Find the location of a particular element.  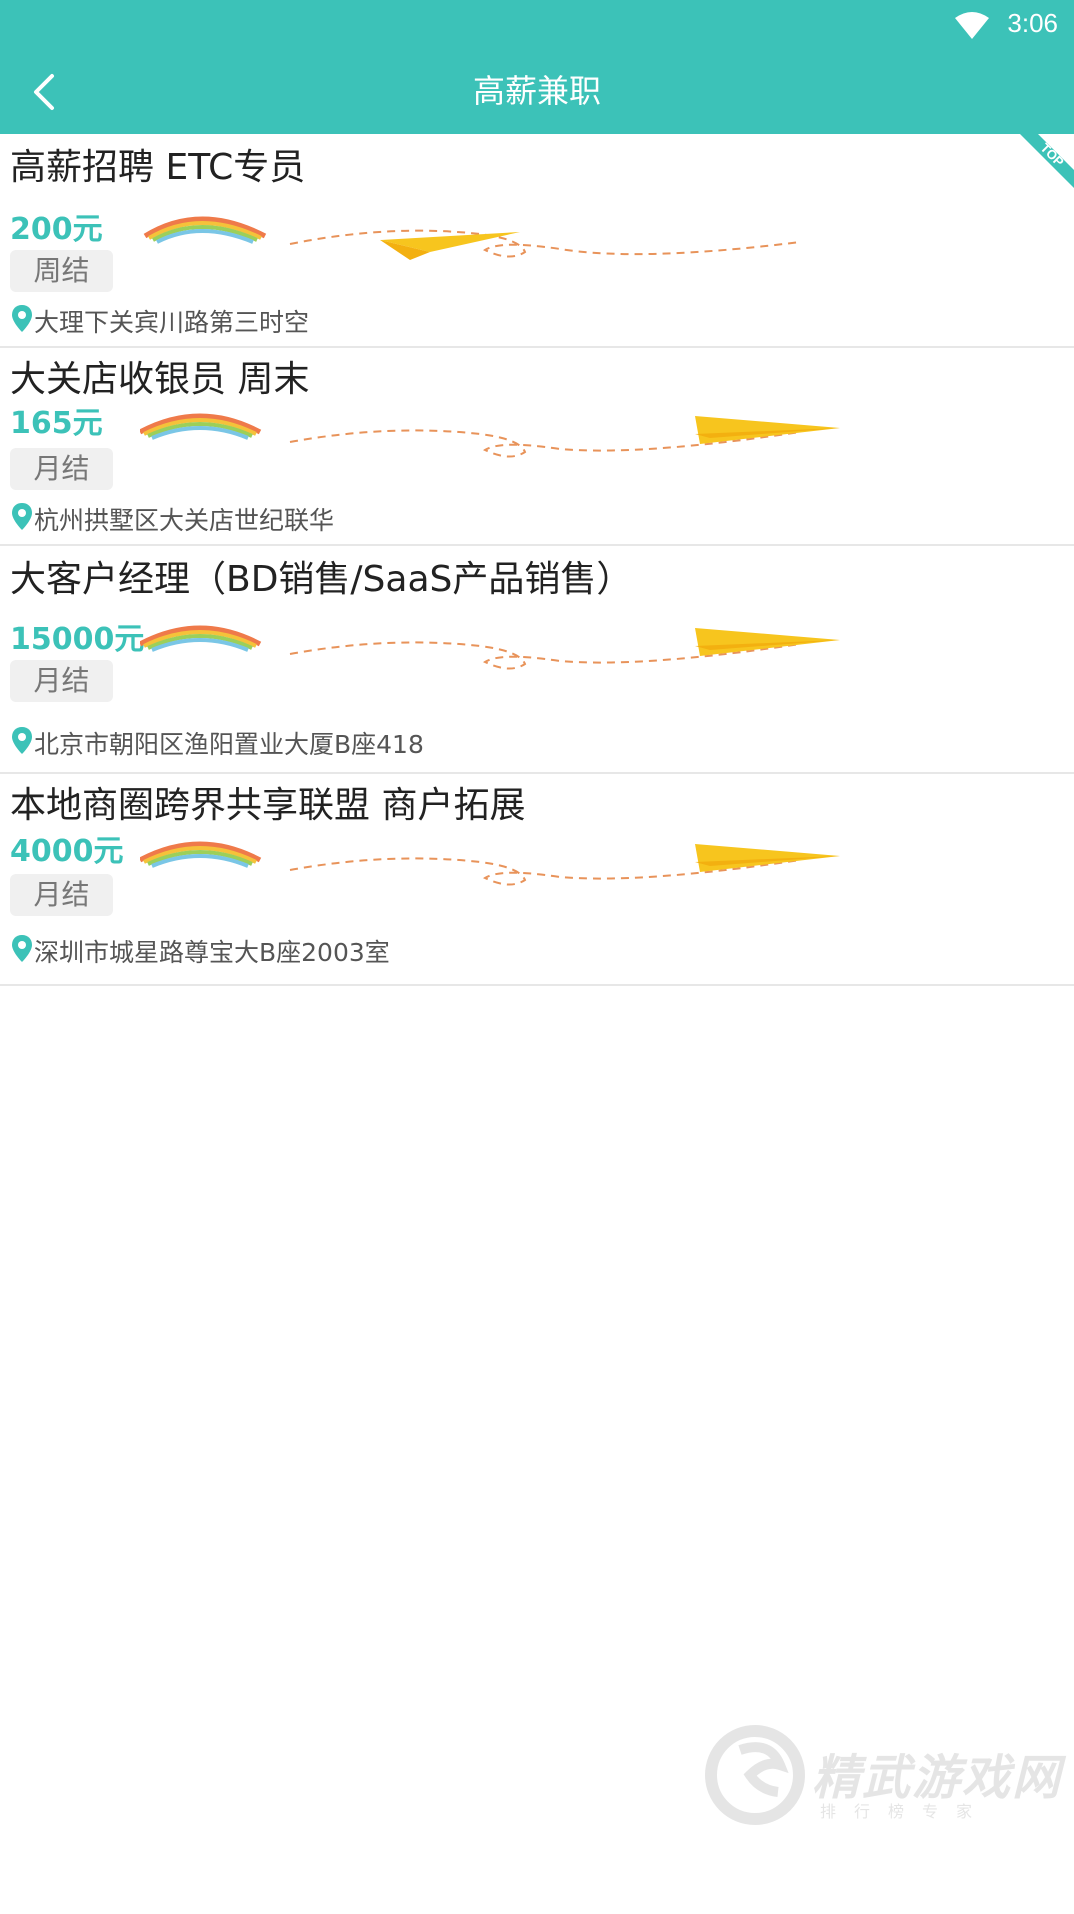

watermark: 精武游戏网 排行榜专家 is located at coordinates (880, 1775).